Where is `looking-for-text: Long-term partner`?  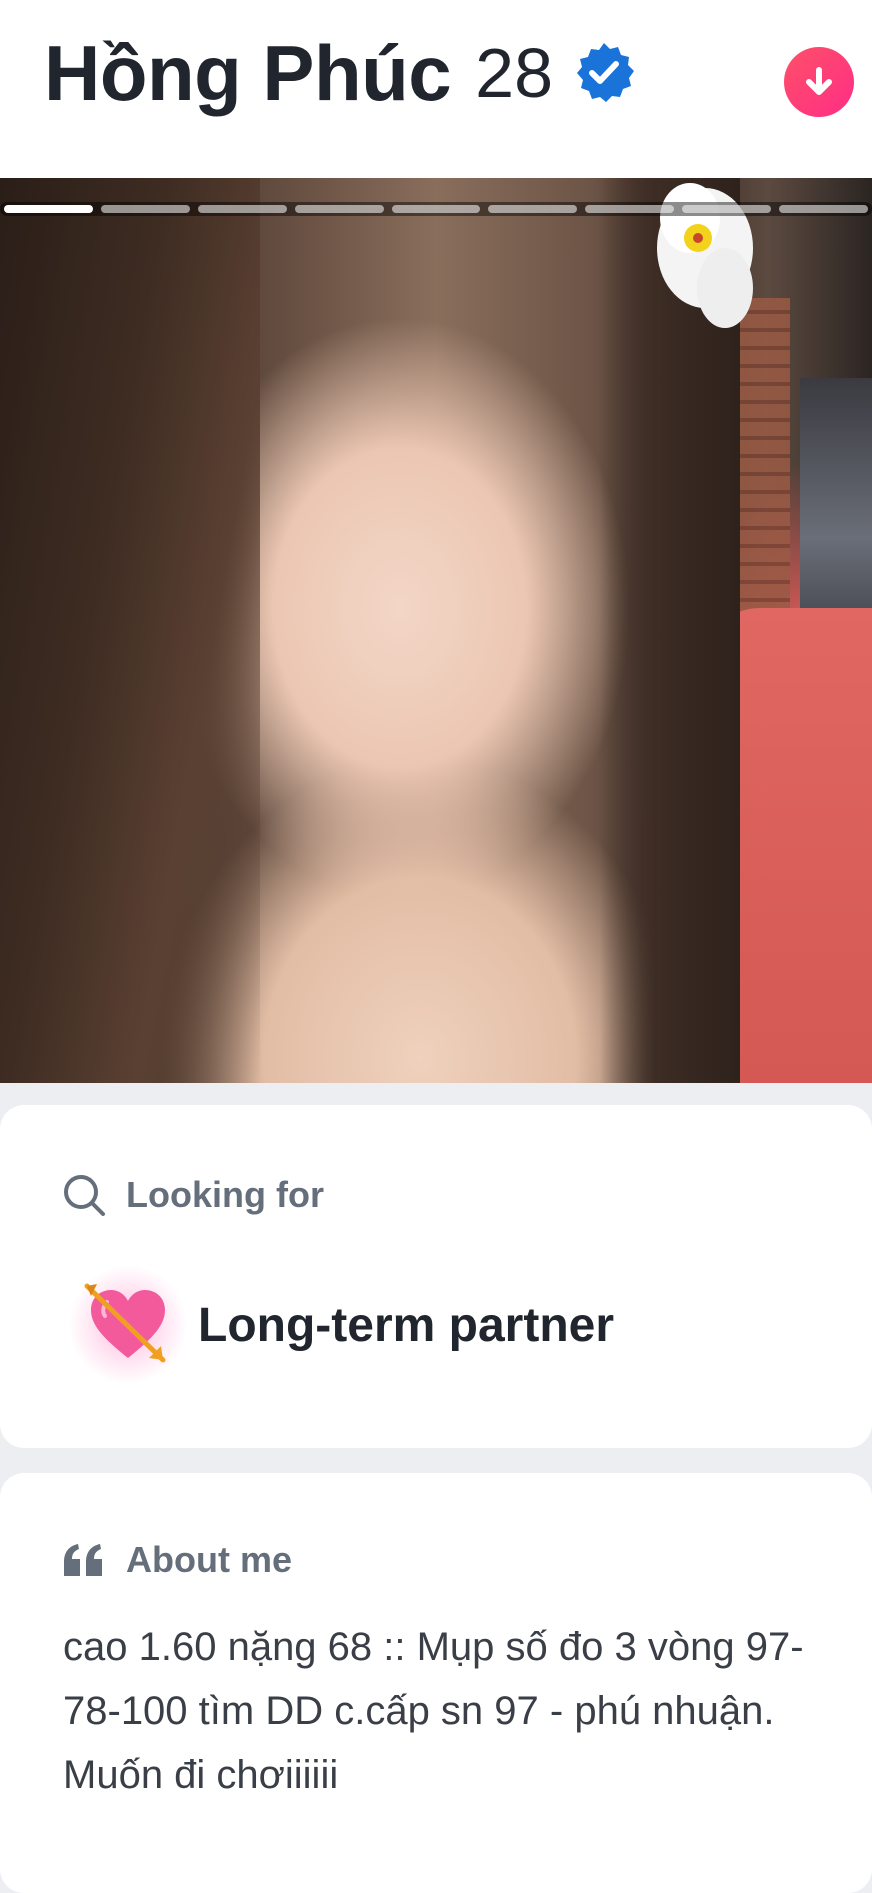
looking-for-text: Long-term partner is located at coordinates (406, 1325).